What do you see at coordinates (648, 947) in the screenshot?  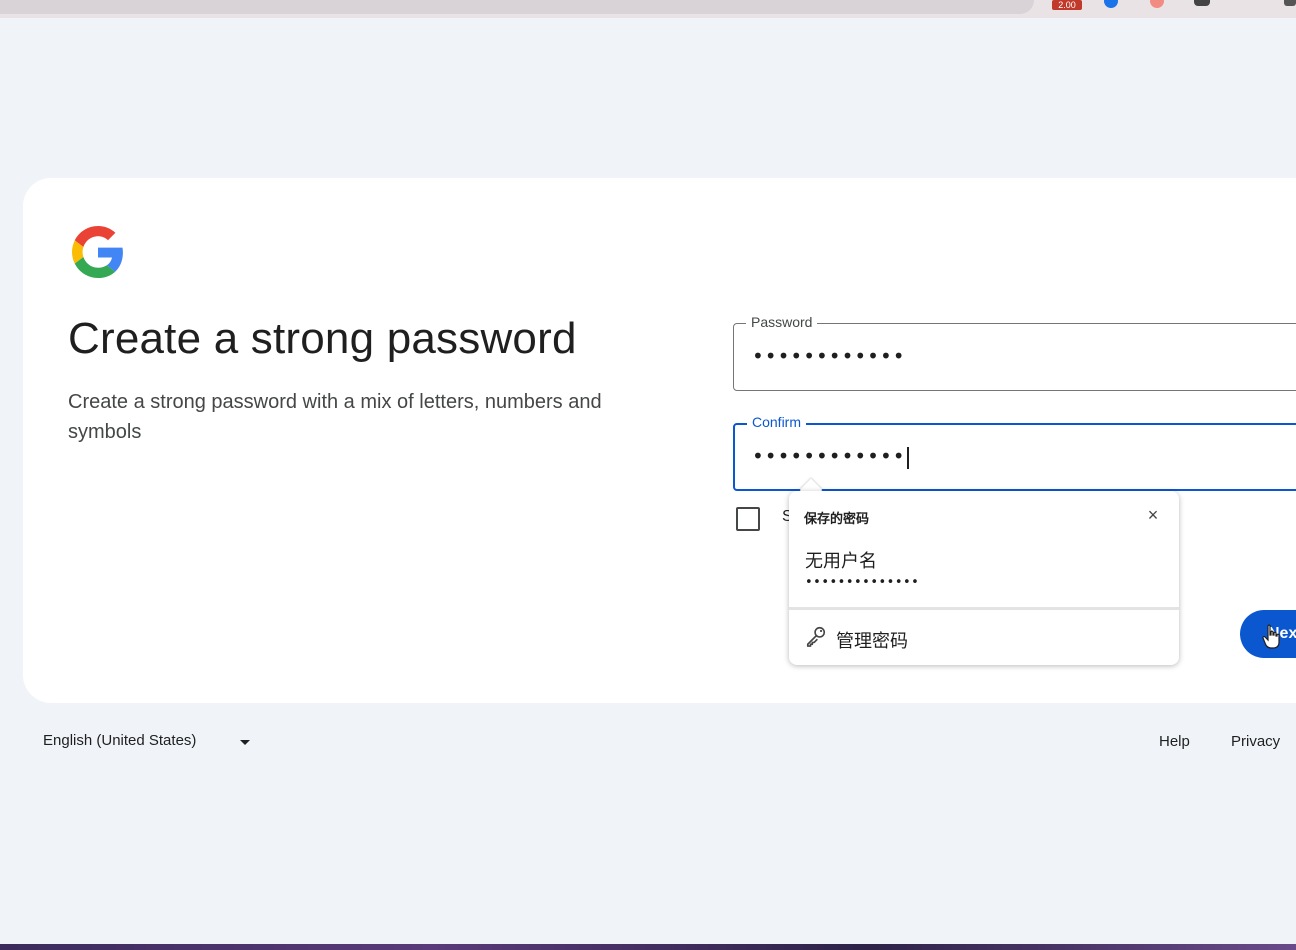 I see `desktop-taskbar-edge` at bounding box center [648, 947].